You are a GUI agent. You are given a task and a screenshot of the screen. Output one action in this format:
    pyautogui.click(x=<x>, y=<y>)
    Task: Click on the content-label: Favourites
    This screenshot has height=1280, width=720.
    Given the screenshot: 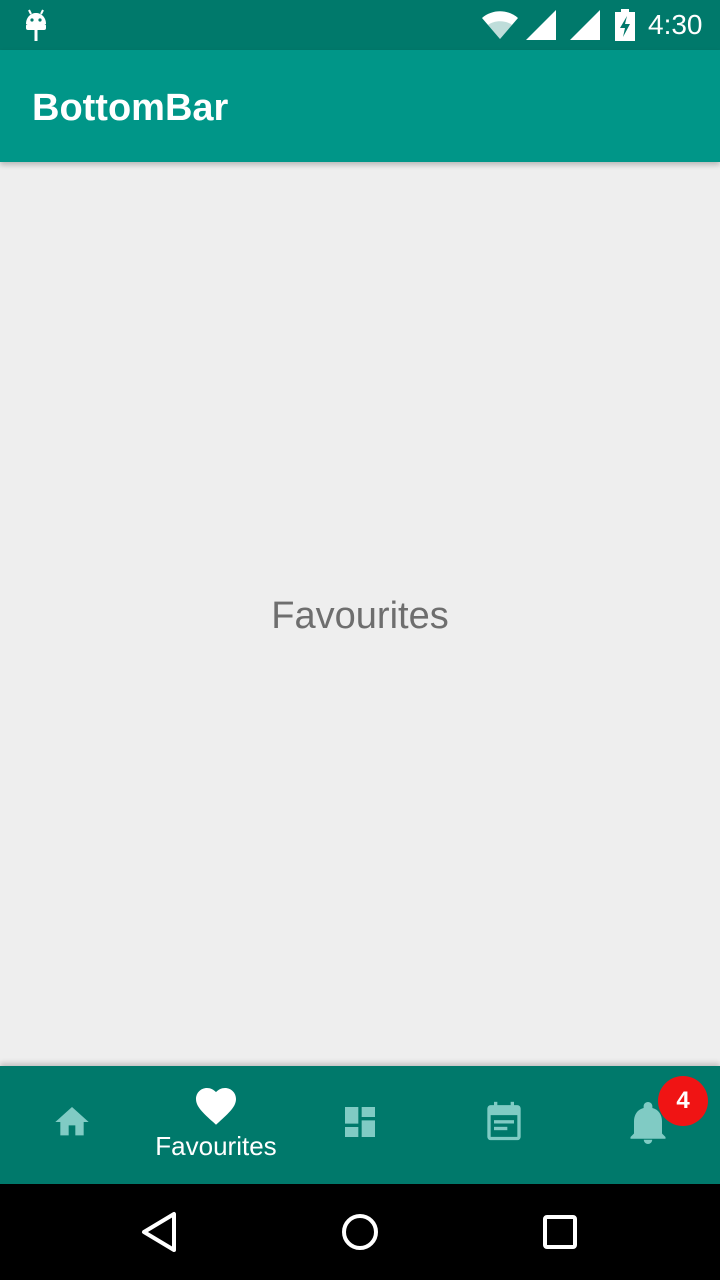 What is the action you would take?
    pyautogui.click(x=360, y=616)
    